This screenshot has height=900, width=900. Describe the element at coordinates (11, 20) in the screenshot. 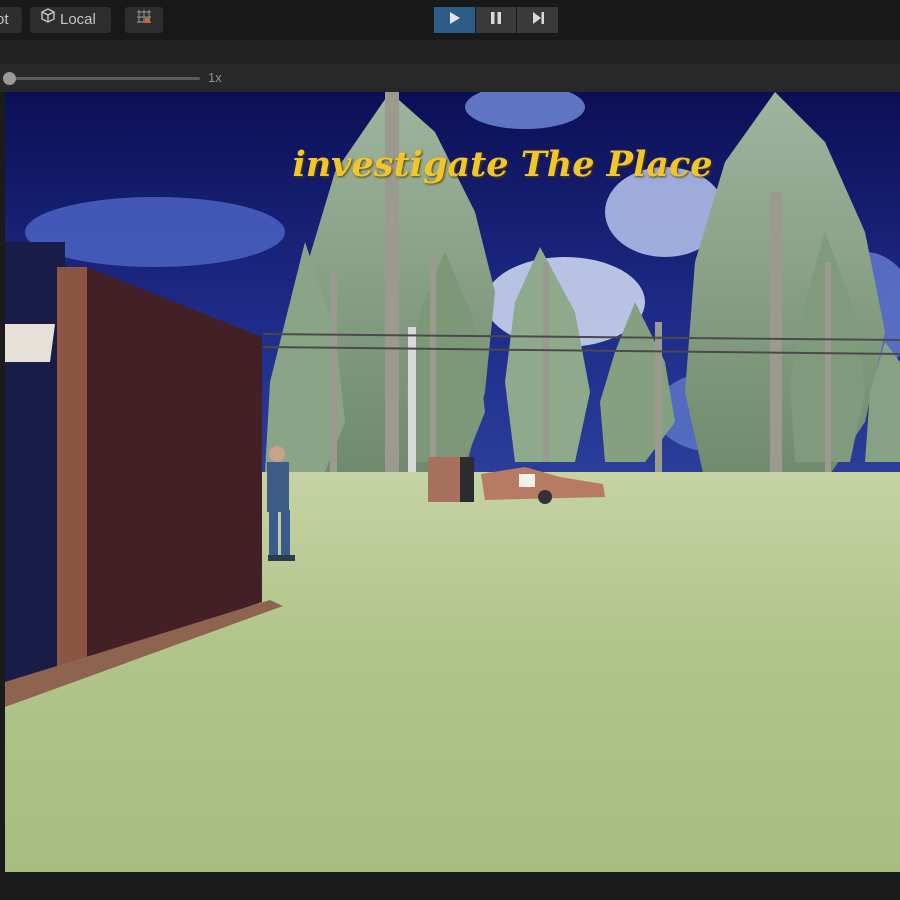

I see `pivot-toggle-button: ot` at that location.